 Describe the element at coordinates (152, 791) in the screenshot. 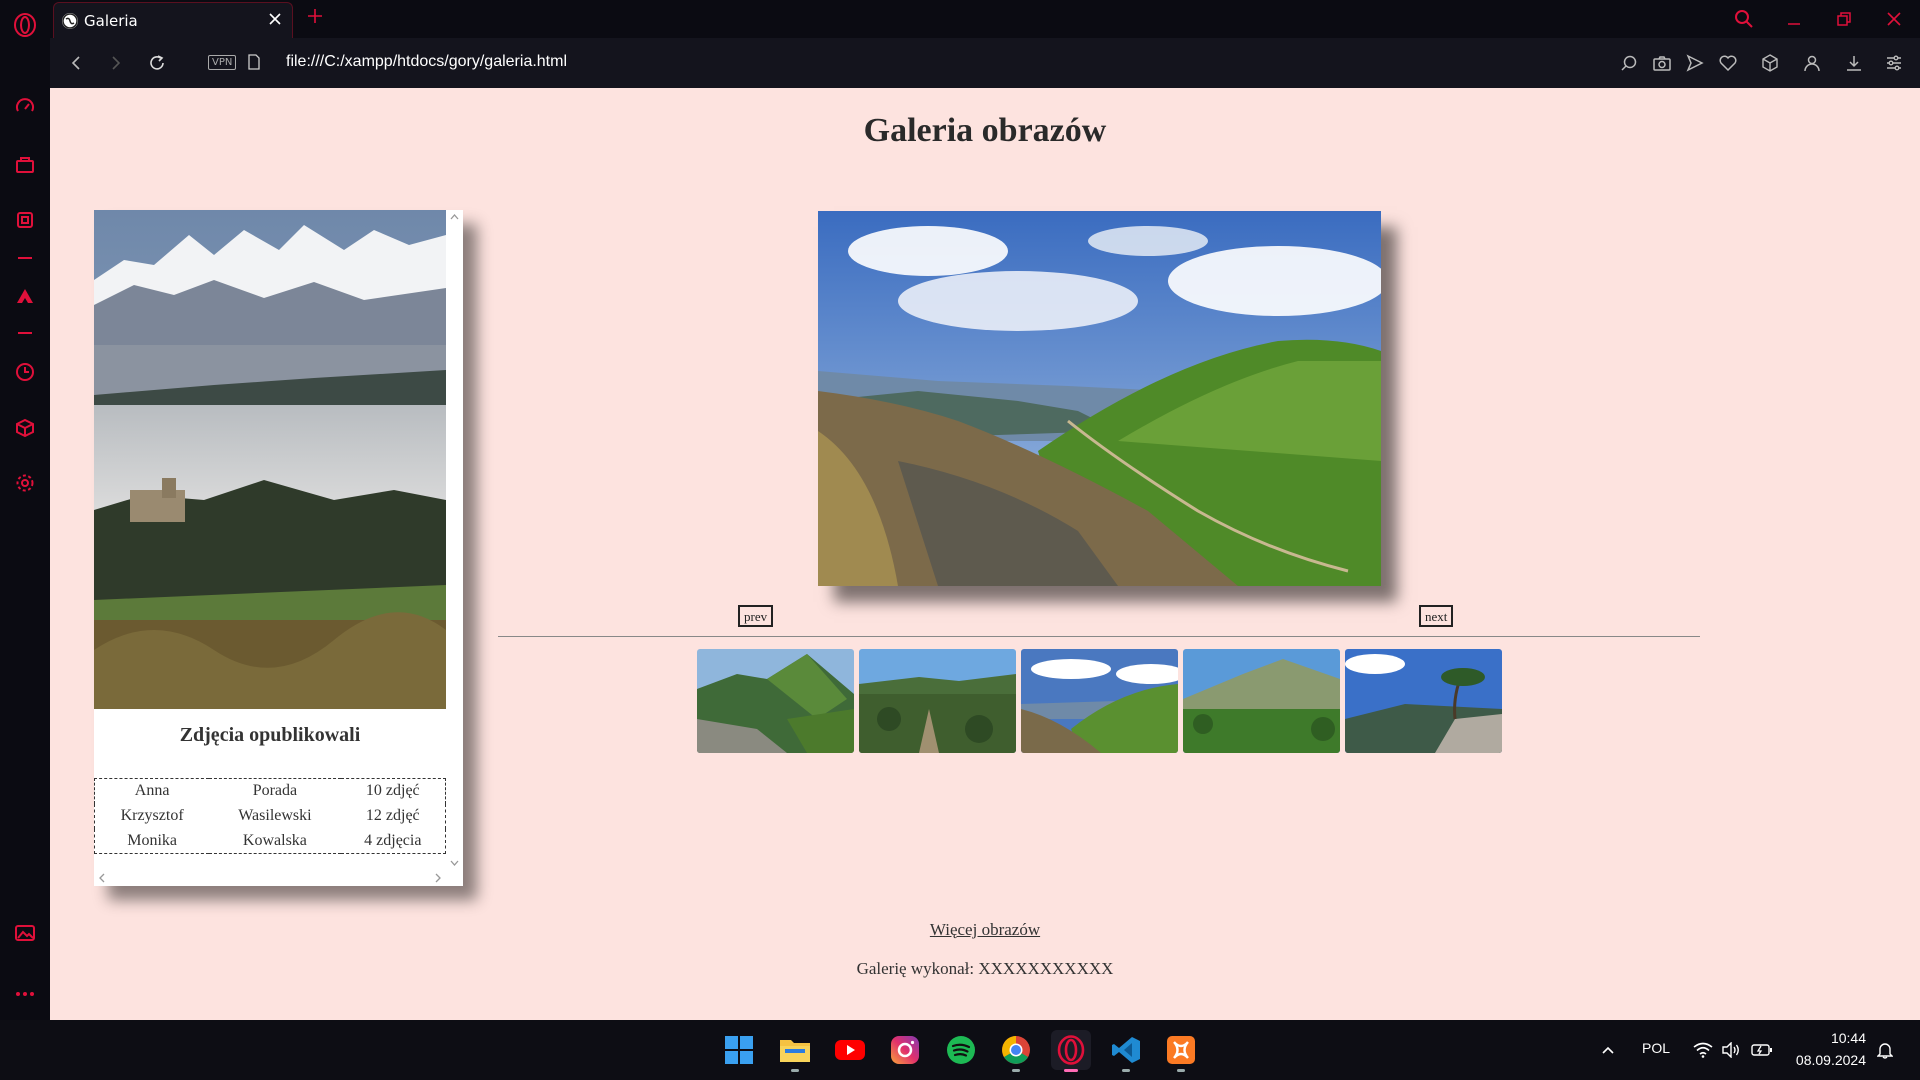

I see `author-first-name: Anna` at that location.